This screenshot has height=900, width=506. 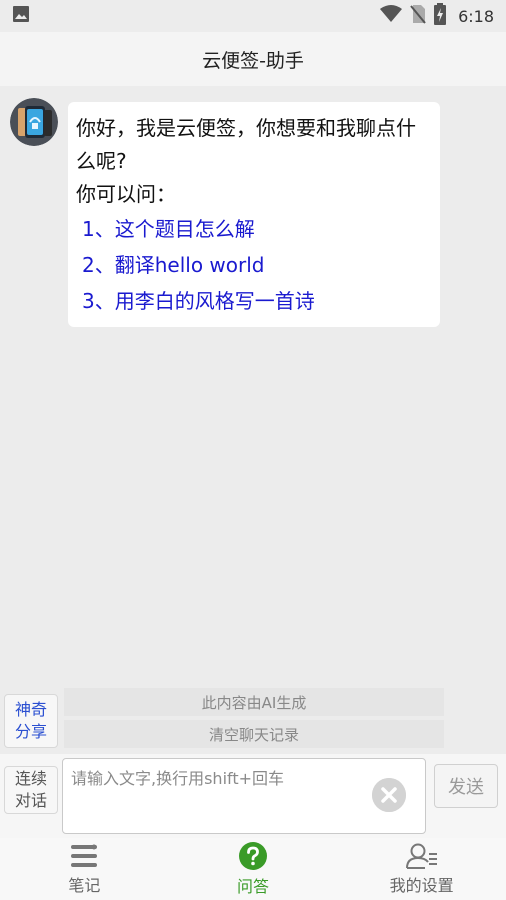 I want to click on tab-label: 问答, so click(x=253, y=886).